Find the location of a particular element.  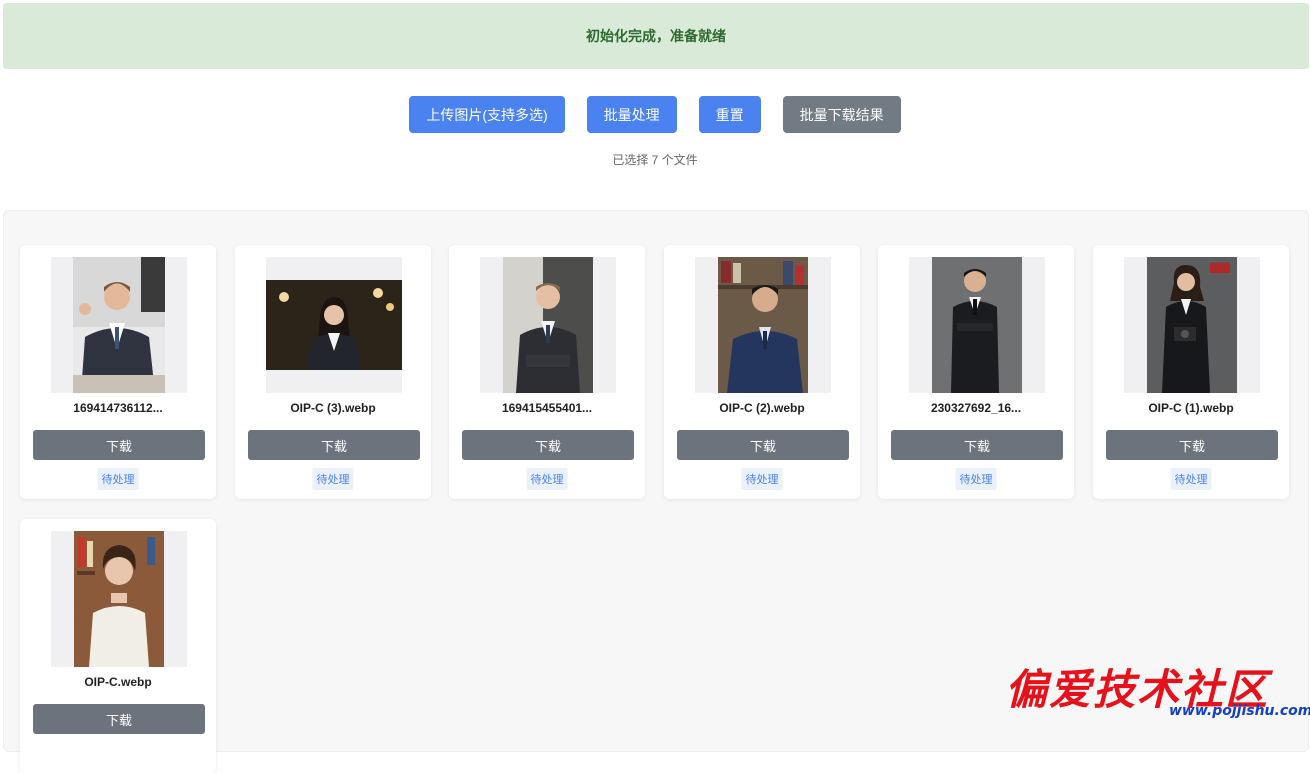

image-card: 169415455401... 下载 待处理 is located at coordinates (547, 372).